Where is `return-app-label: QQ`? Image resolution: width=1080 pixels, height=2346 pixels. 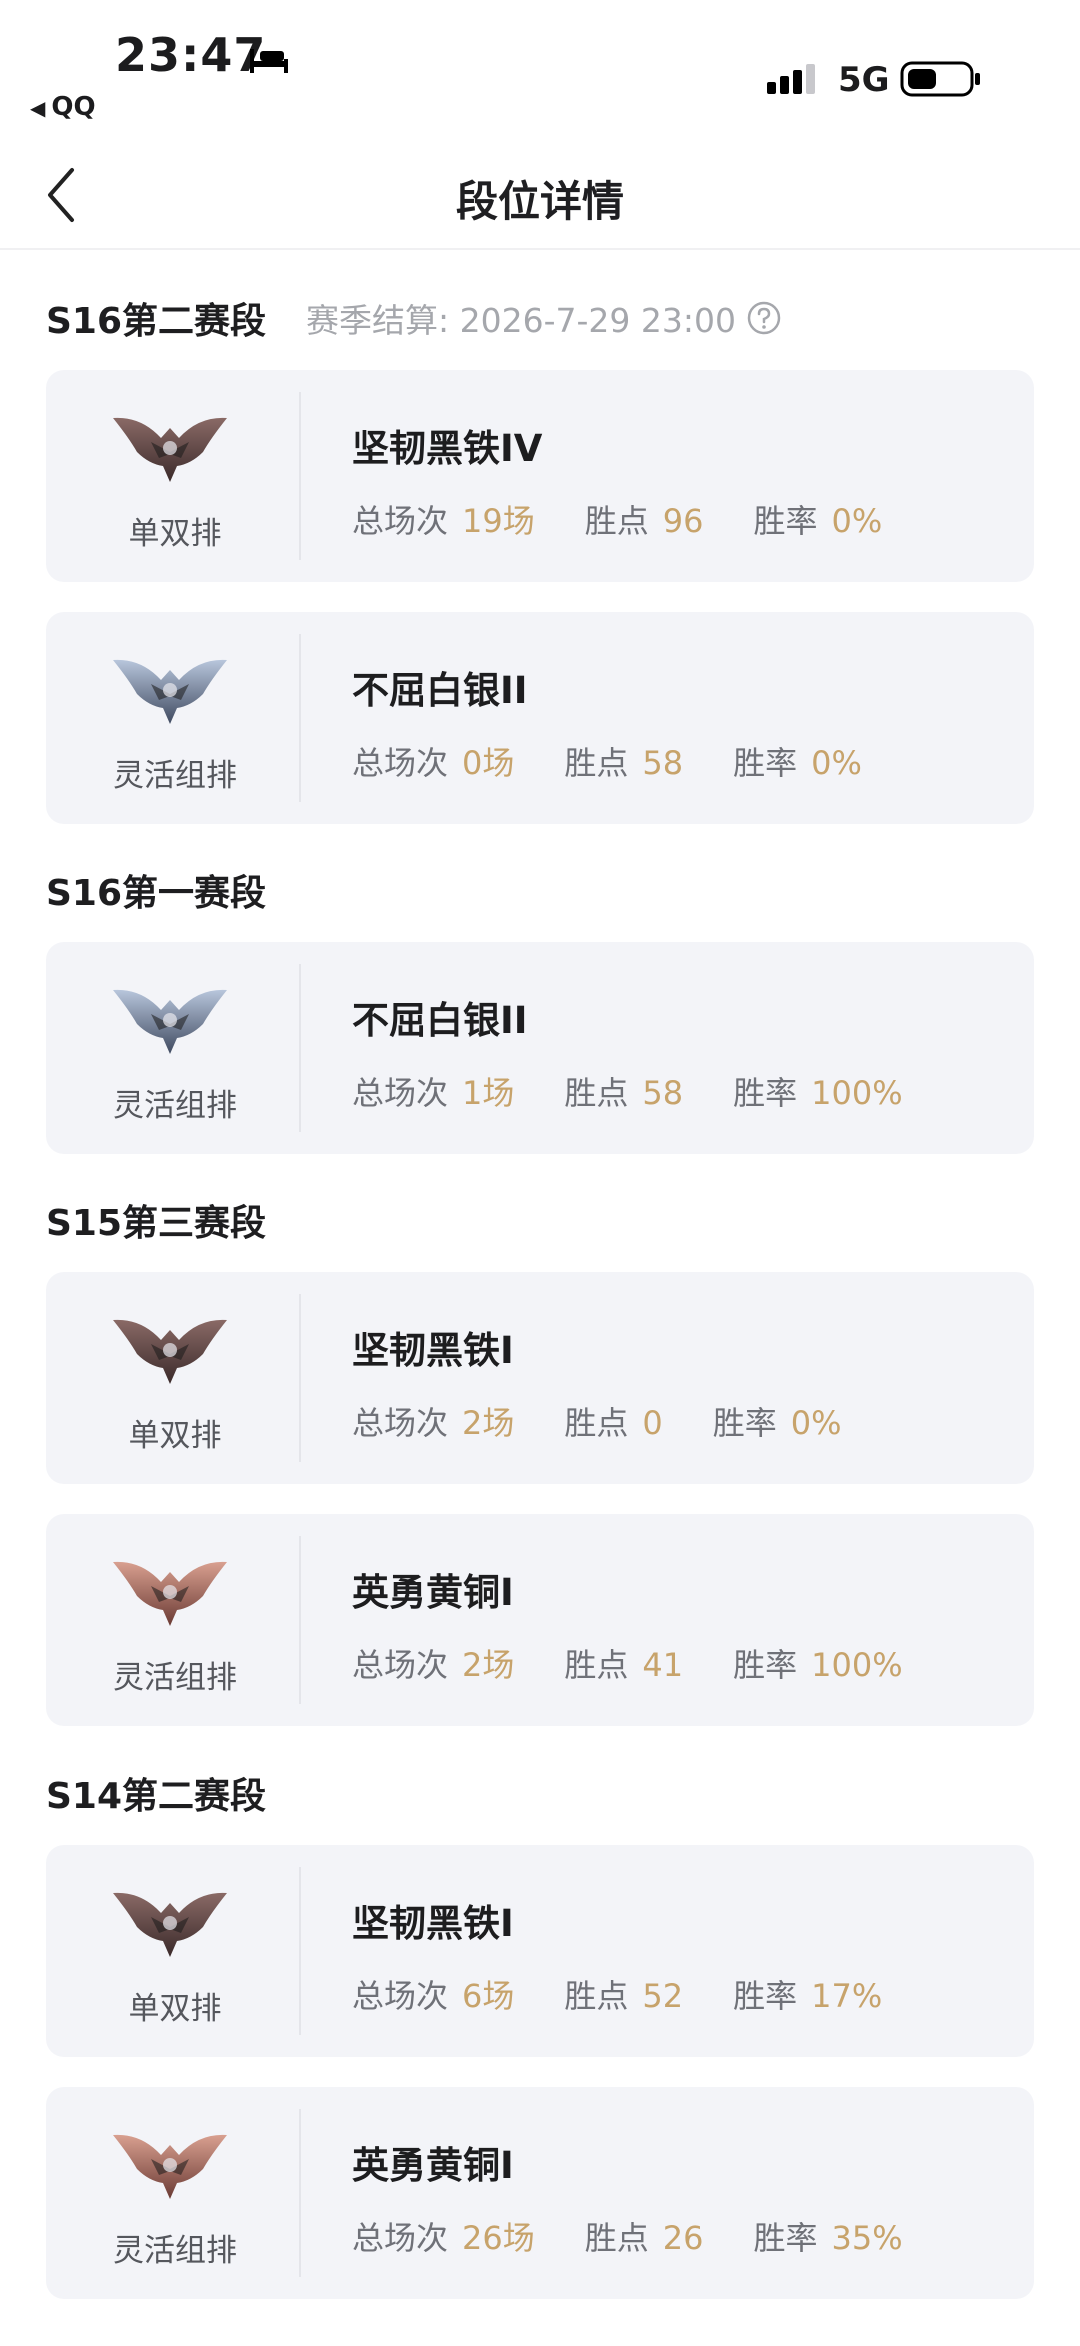 return-app-label: QQ is located at coordinates (73, 107).